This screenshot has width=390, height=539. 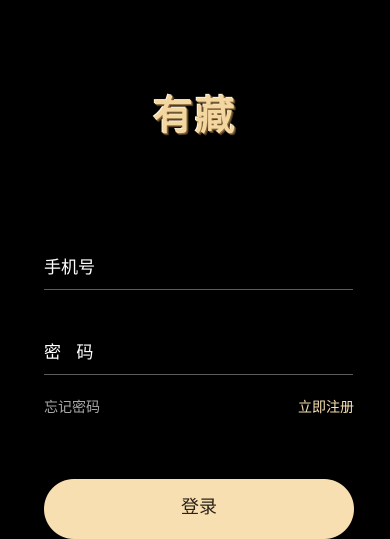 What do you see at coordinates (195, 116) in the screenshot?
I see `app-logo: 有藏` at bounding box center [195, 116].